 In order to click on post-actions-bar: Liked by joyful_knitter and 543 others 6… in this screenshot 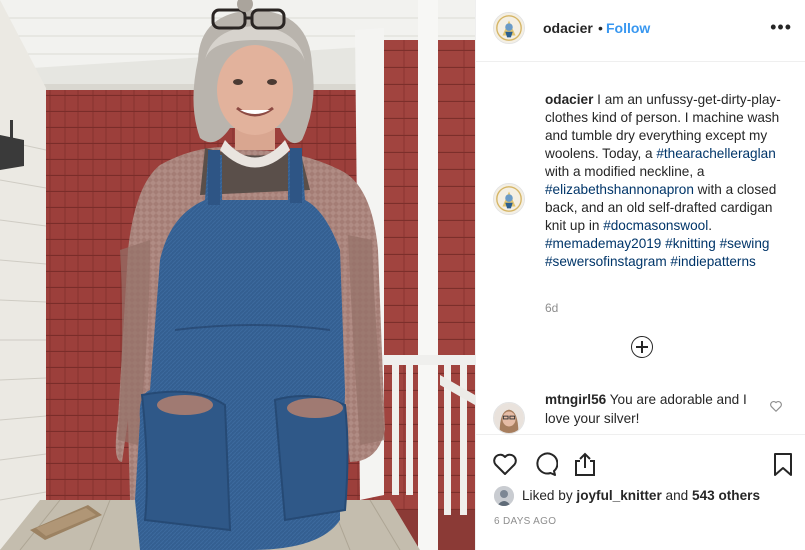, I will do `click(640, 492)`.